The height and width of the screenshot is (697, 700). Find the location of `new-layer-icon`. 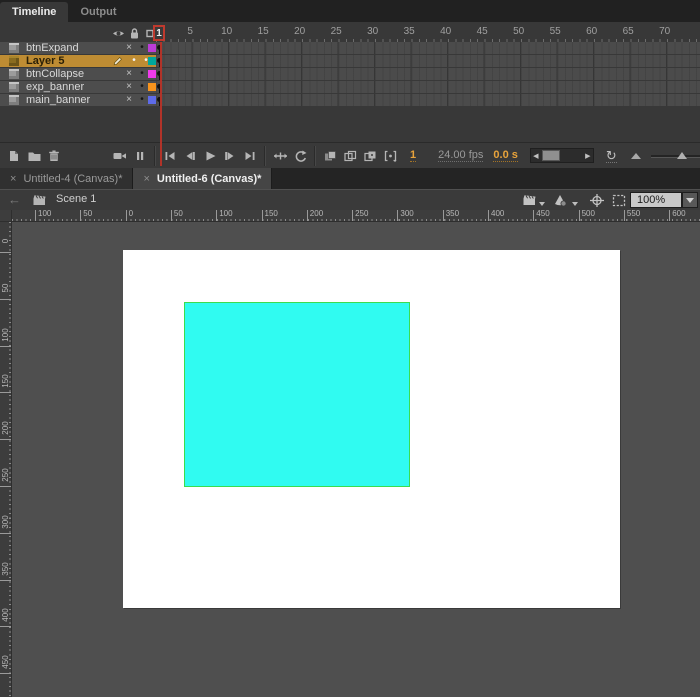

new-layer-icon is located at coordinates (14, 156).